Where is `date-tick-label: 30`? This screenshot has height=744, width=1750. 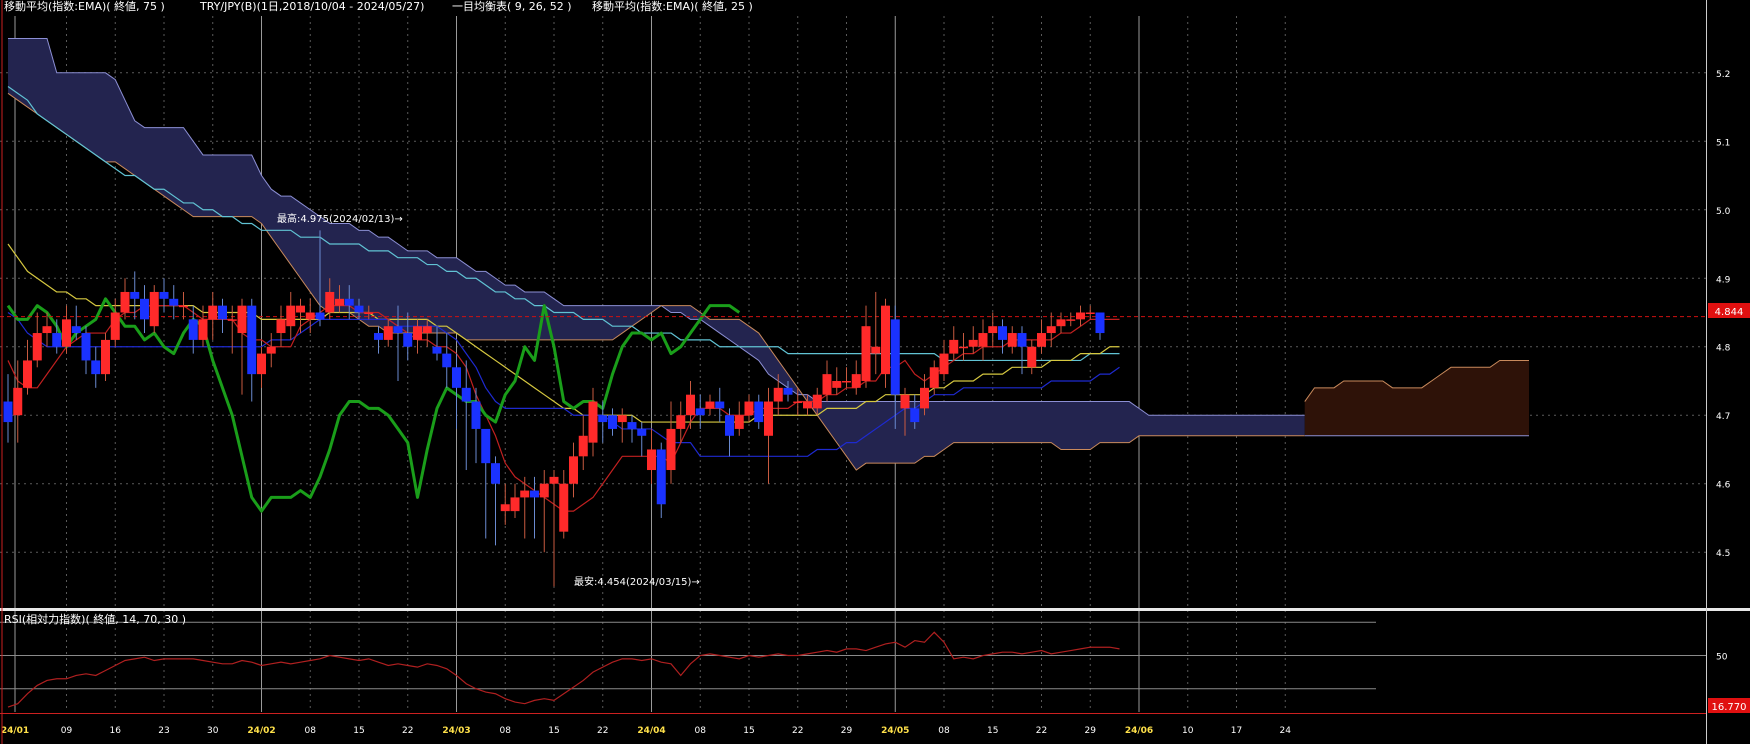 date-tick-label: 30 is located at coordinates (213, 731).